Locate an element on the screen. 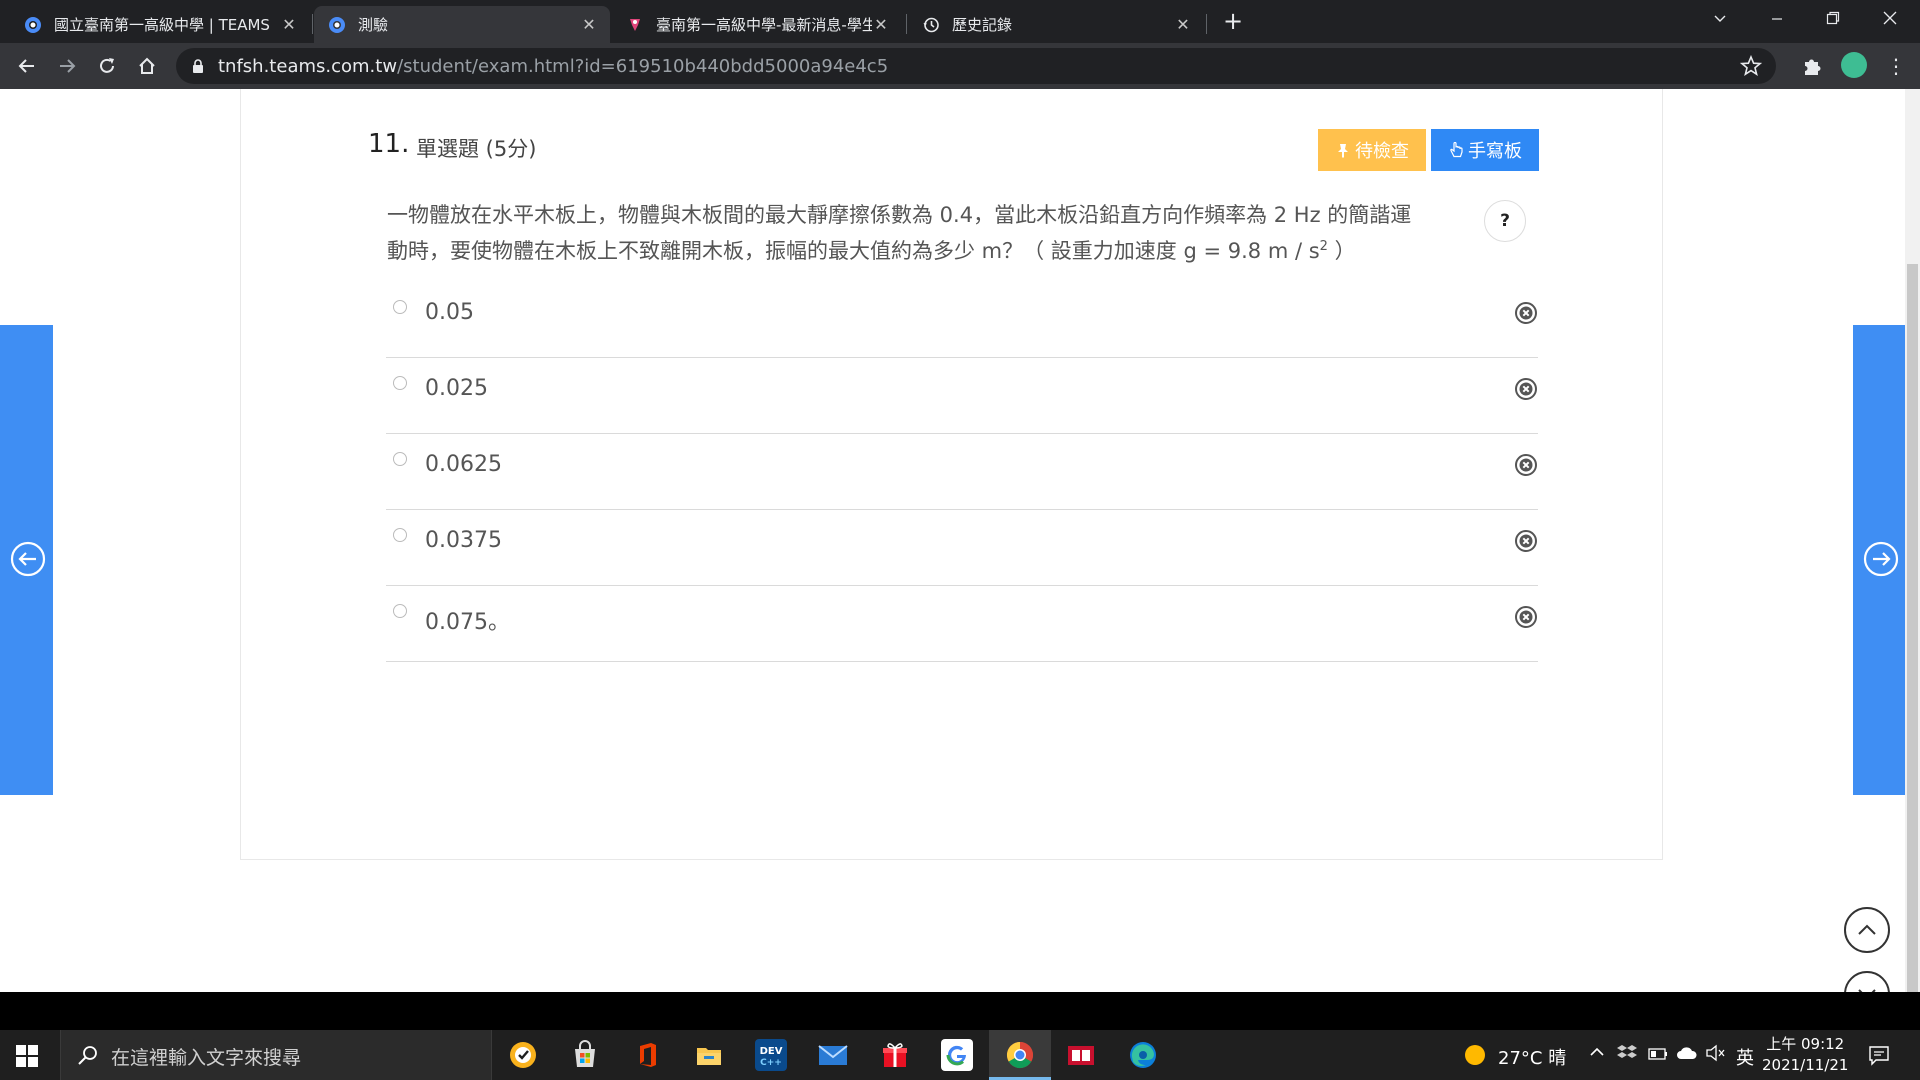  weather-sun-icon is located at coordinates (1475, 1057).